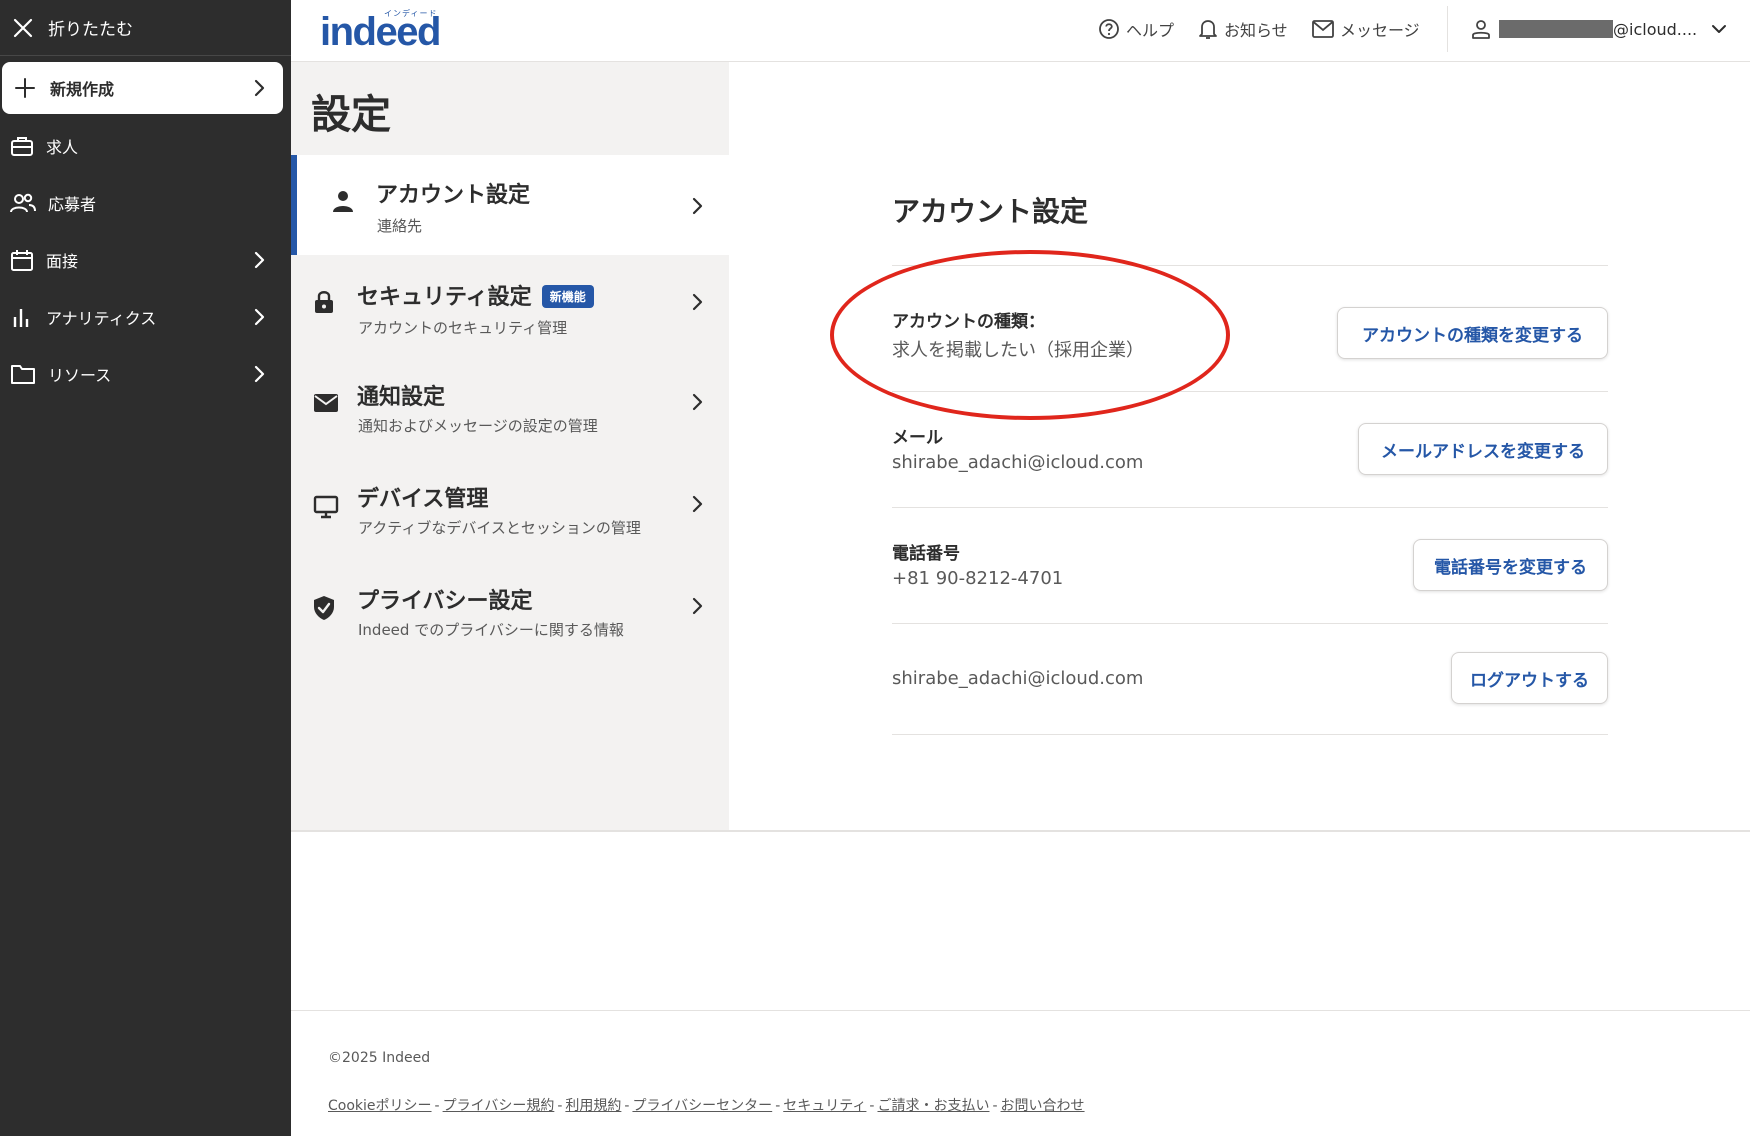 This screenshot has width=1750, height=1136. I want to click on notifications-label: お知らせ, so click(1256, 30).